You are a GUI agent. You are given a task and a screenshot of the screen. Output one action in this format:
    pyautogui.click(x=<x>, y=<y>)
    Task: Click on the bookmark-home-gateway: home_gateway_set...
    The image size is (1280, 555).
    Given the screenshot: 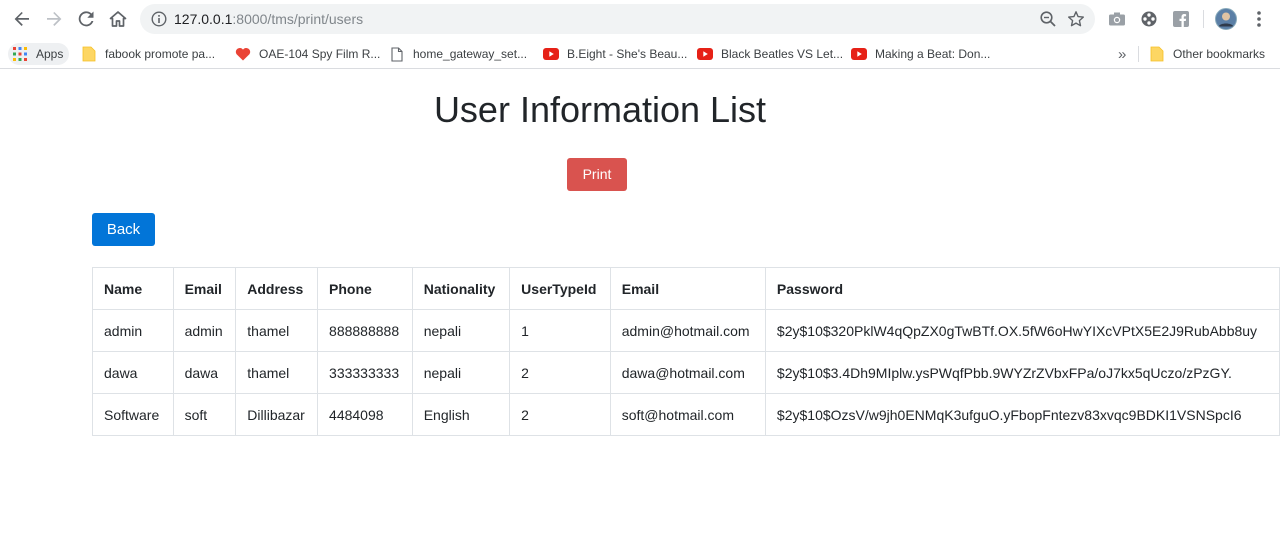 What is the action you would take?
    pyautogui.click(x=458, y=54)
    